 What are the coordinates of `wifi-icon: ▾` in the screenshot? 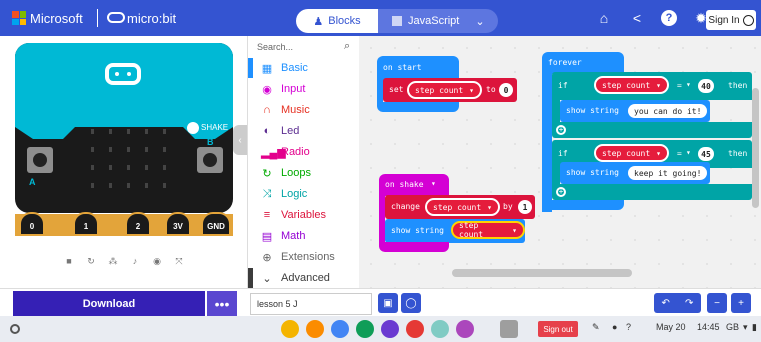 It's located at (745, 327).